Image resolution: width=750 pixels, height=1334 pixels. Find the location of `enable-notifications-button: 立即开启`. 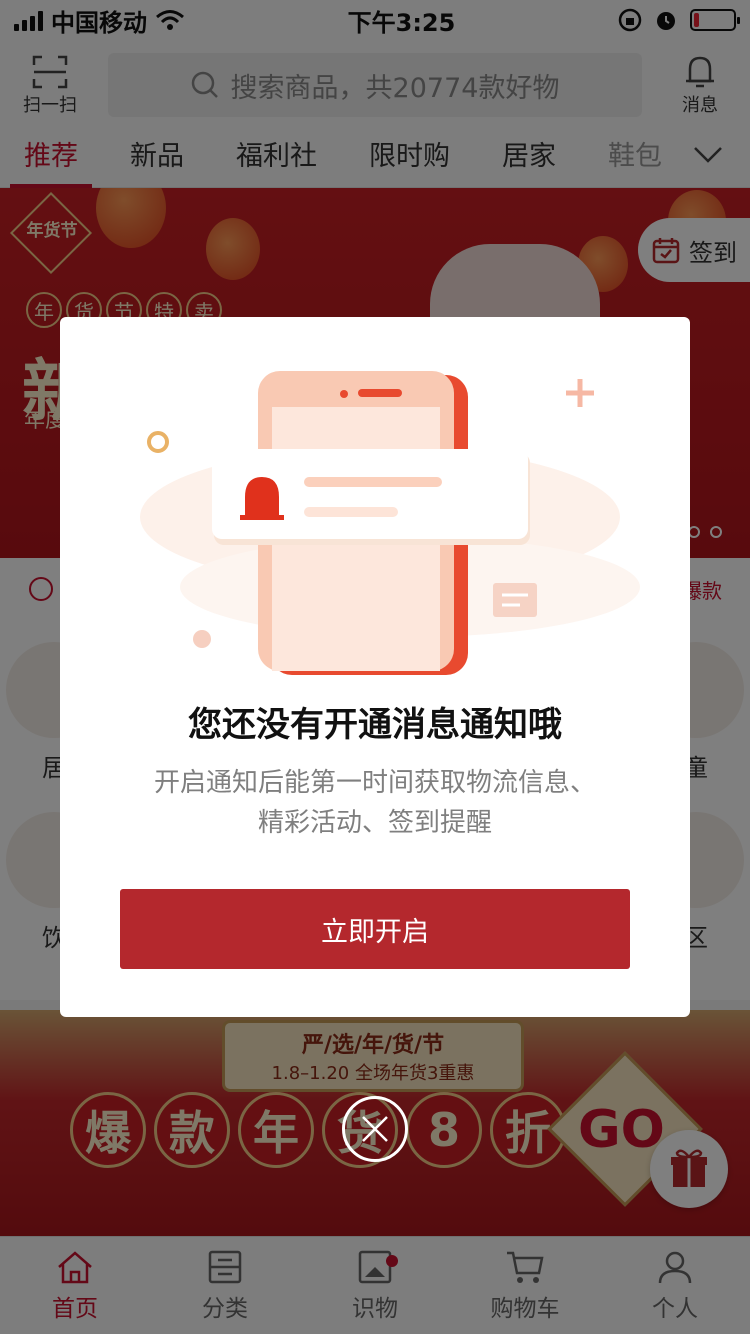

enable-notifications-button: 立即开启 is located at coordinates (375, 929).